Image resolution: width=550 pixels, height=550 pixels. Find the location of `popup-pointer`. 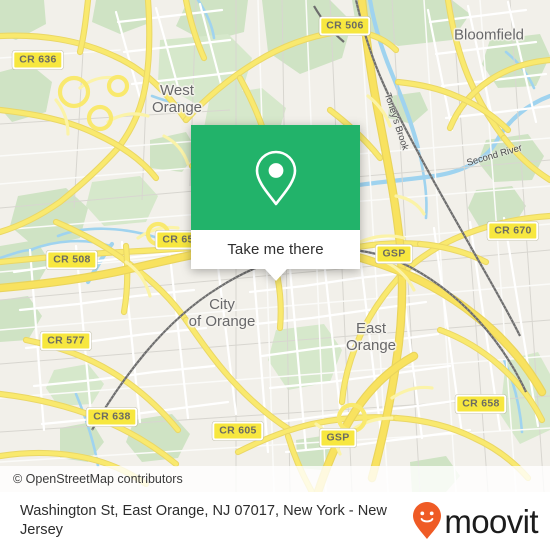

popup-pointer is located at coordinates (275, 275).